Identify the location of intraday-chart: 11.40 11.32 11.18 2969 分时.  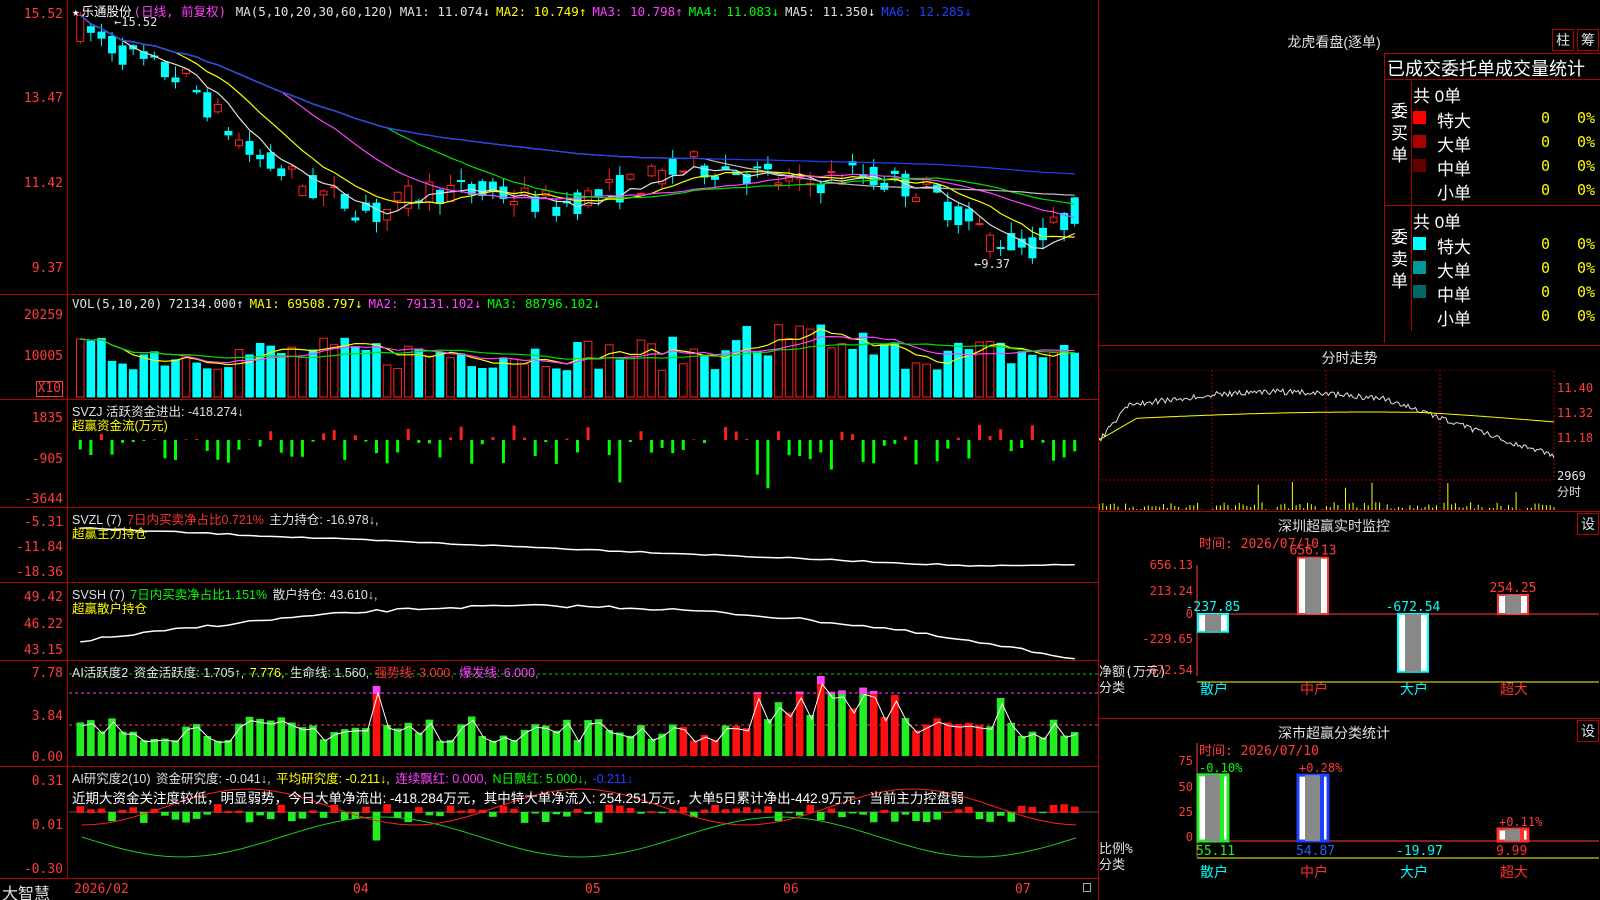
(1349, 440).